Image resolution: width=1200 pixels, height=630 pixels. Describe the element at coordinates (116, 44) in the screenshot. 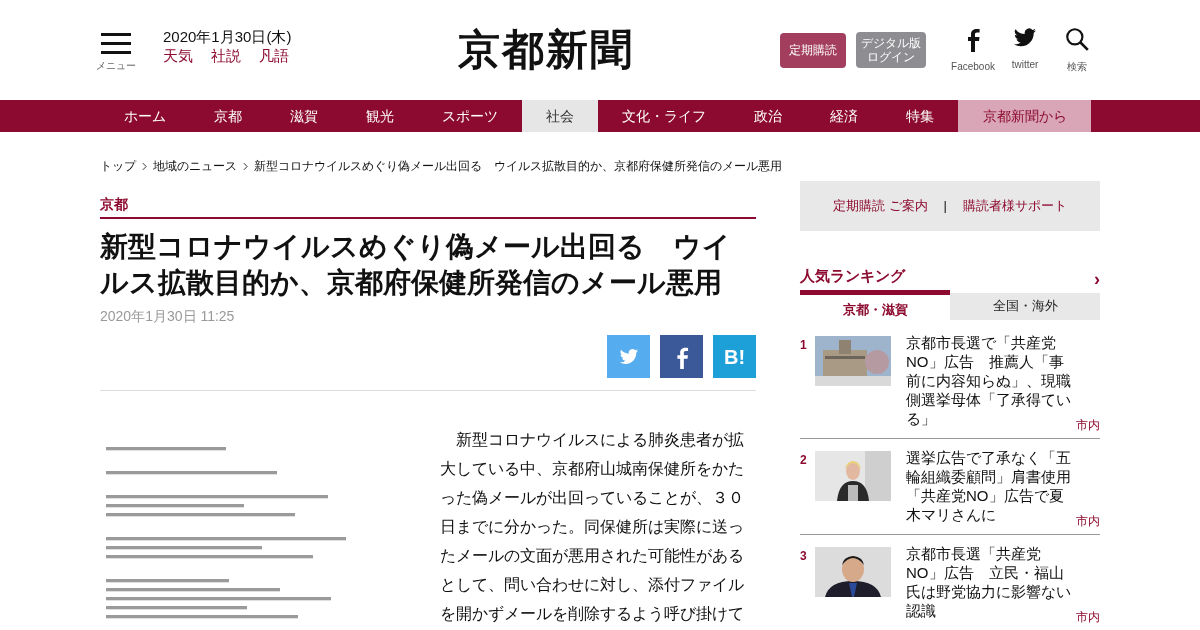

I see `menu-icon` at that location.